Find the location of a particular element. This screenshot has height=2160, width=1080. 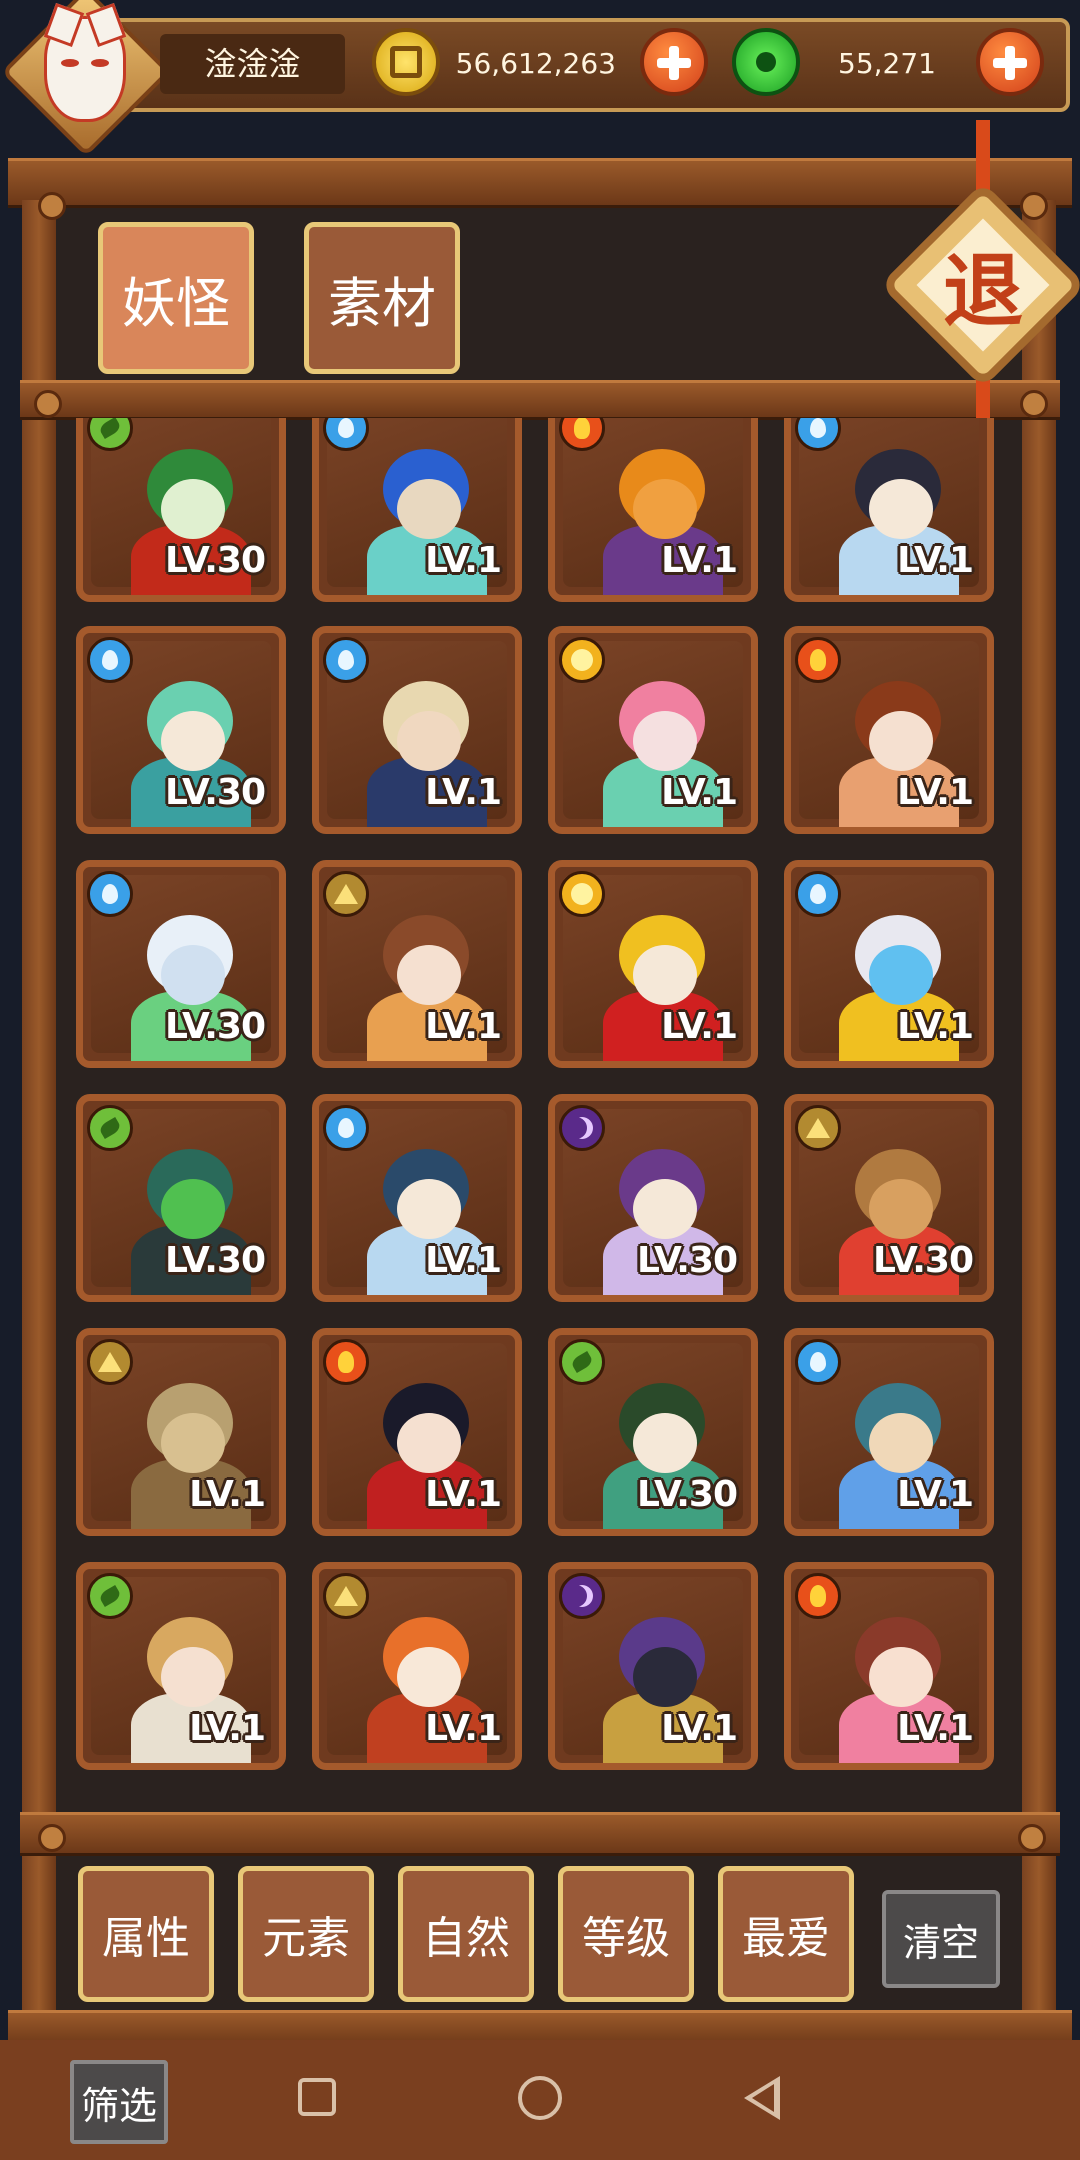

recent-apps-icon is located at coordinates (317, 2097).